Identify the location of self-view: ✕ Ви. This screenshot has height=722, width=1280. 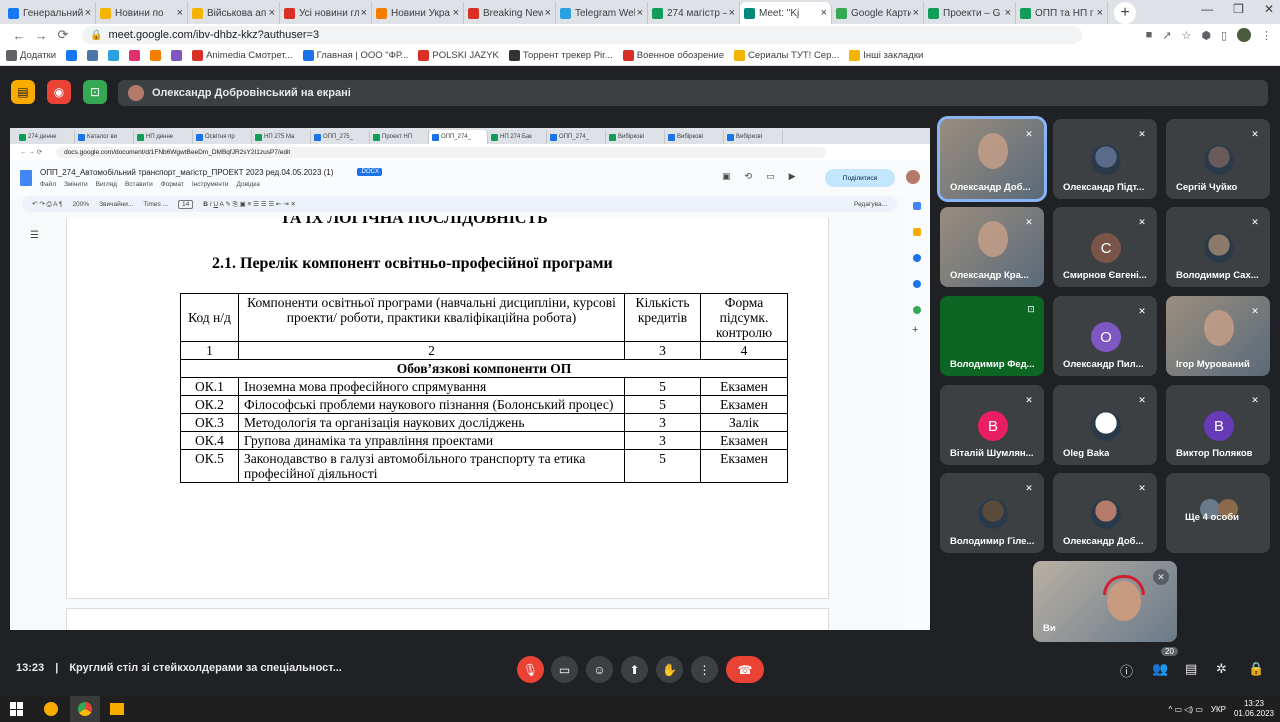
(1105, 601).